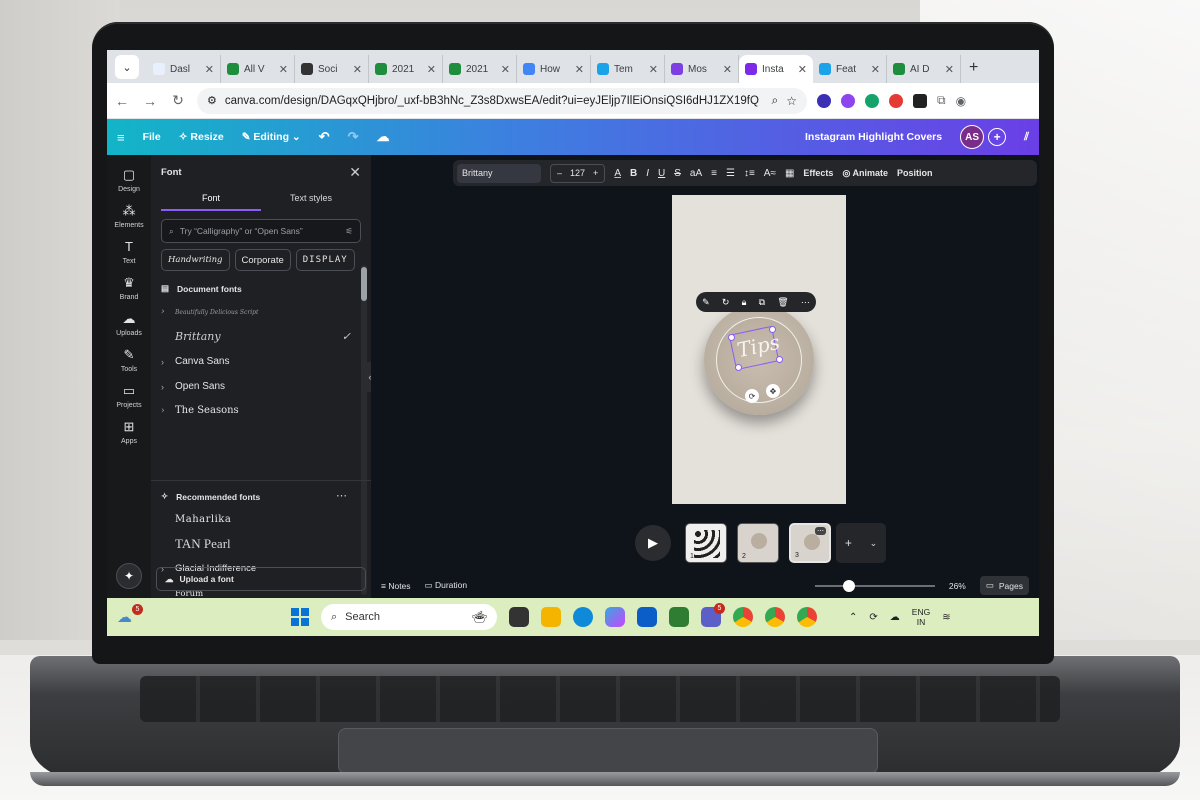  I want to click on browser-tab: Tem ✕, so click(628, 69).